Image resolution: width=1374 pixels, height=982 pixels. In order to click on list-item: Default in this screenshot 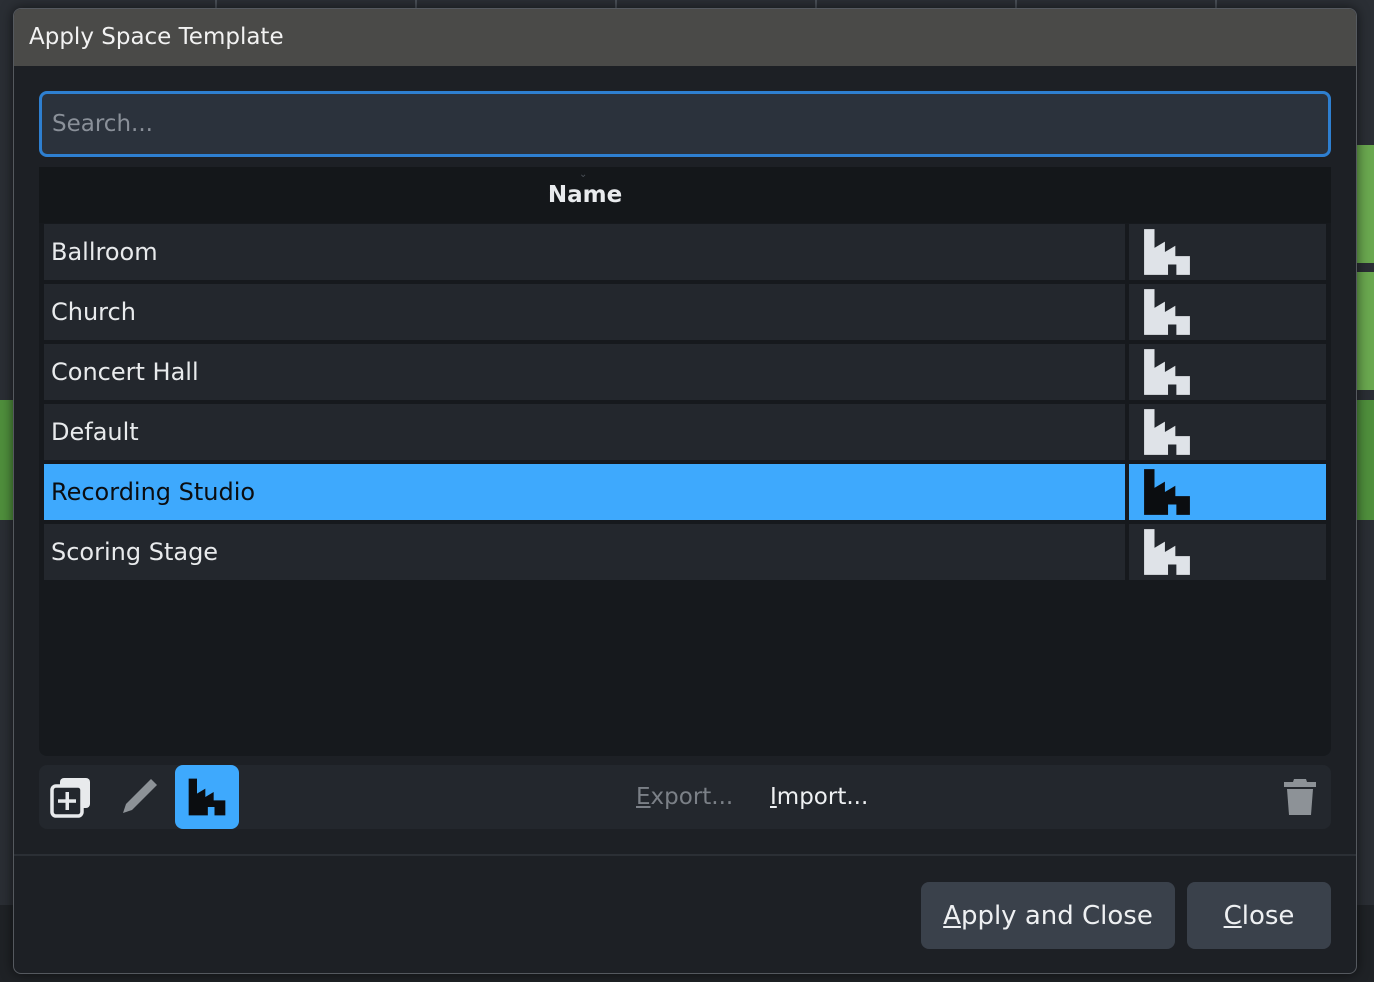, I will do `click(685, 432)`.